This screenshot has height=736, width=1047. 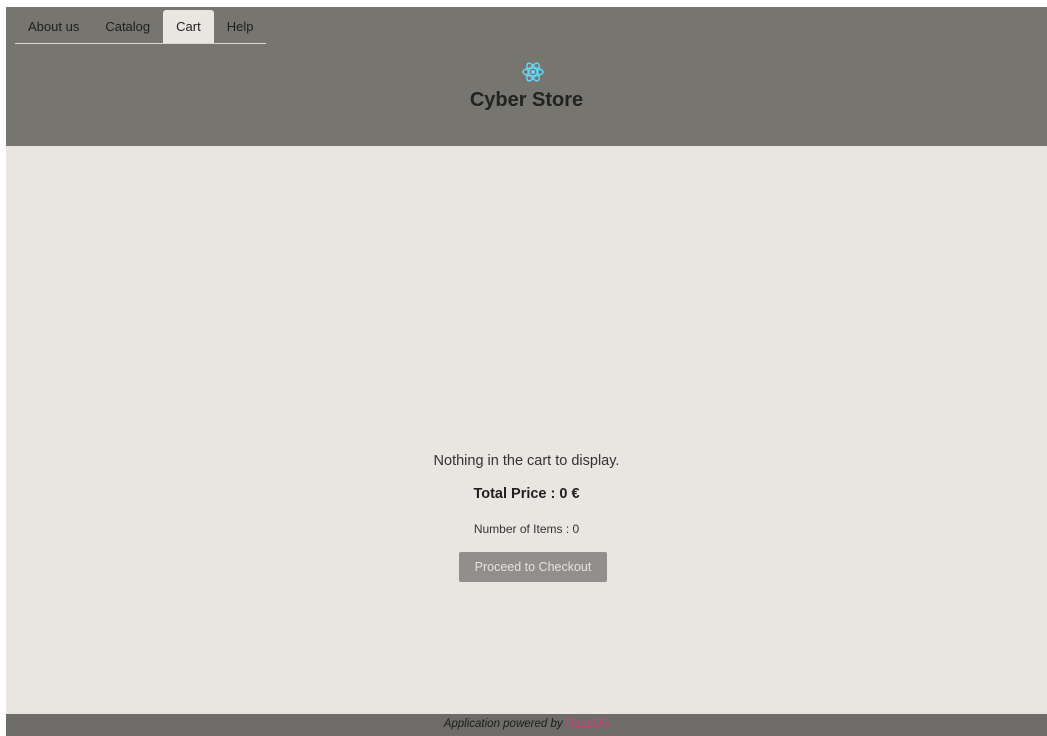 I want to click on proceed-to-checkout-button: Proceed to Checkout, so click(x=533, y=567).